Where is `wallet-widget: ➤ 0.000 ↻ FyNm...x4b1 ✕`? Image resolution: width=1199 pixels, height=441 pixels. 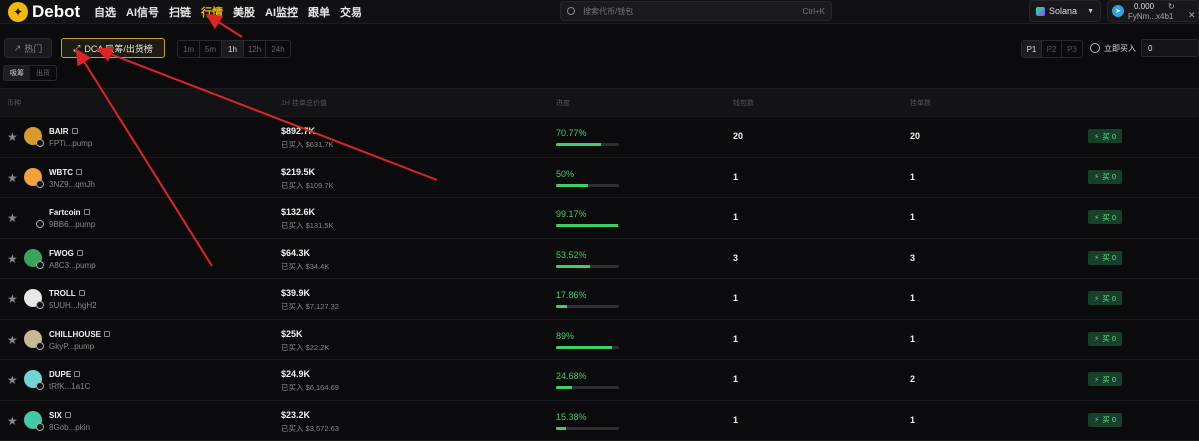 wallet-widget: ➤ 0.000 ↻ FyNm...x4b1 ✕ is located at coordinates (1153, 11).